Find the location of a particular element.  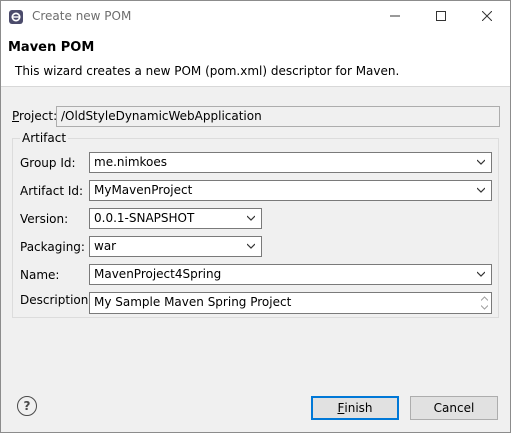

group-id-combo: me.nimkoes is located at coordinates (290, 162).